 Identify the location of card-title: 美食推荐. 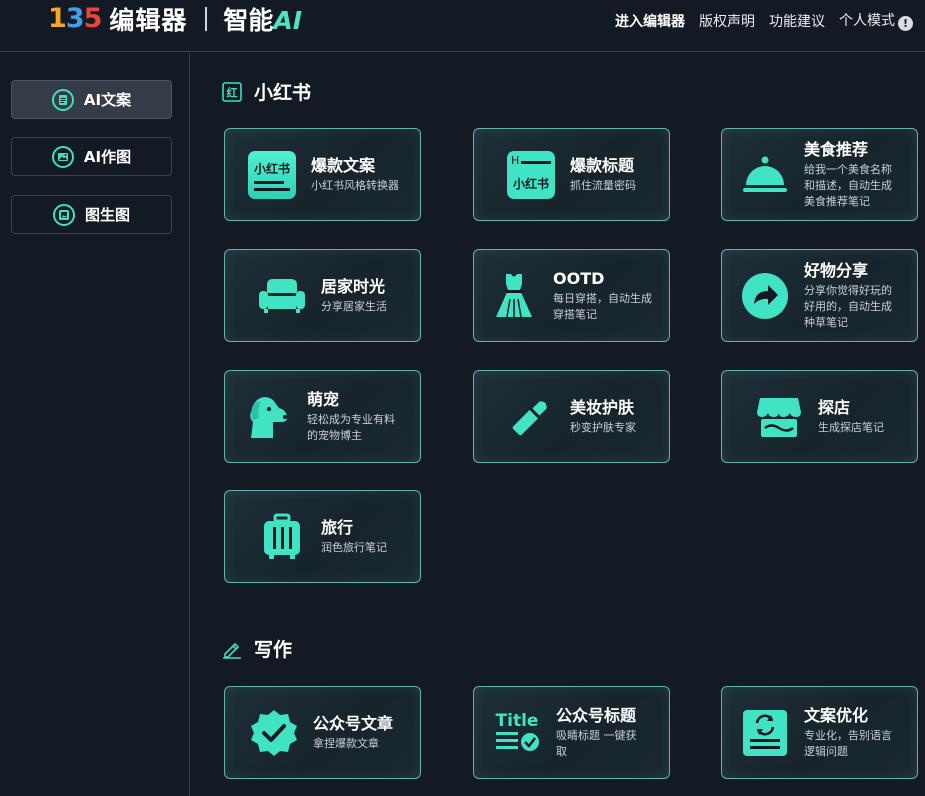
(836, 149).